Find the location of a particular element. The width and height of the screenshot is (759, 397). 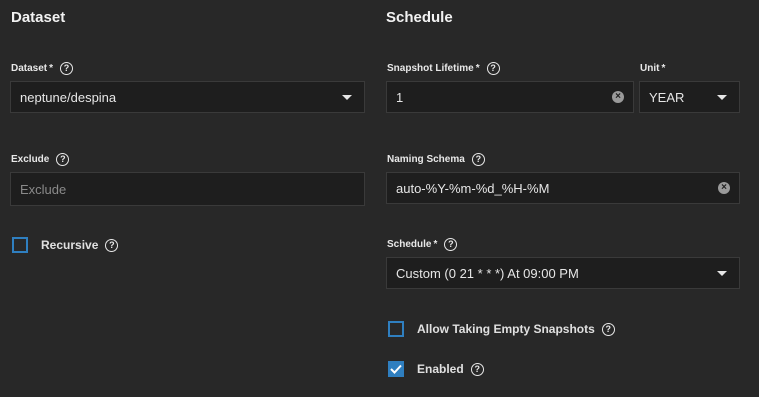

dataset-label-text: Dataset is located at coordinates (29, 68).